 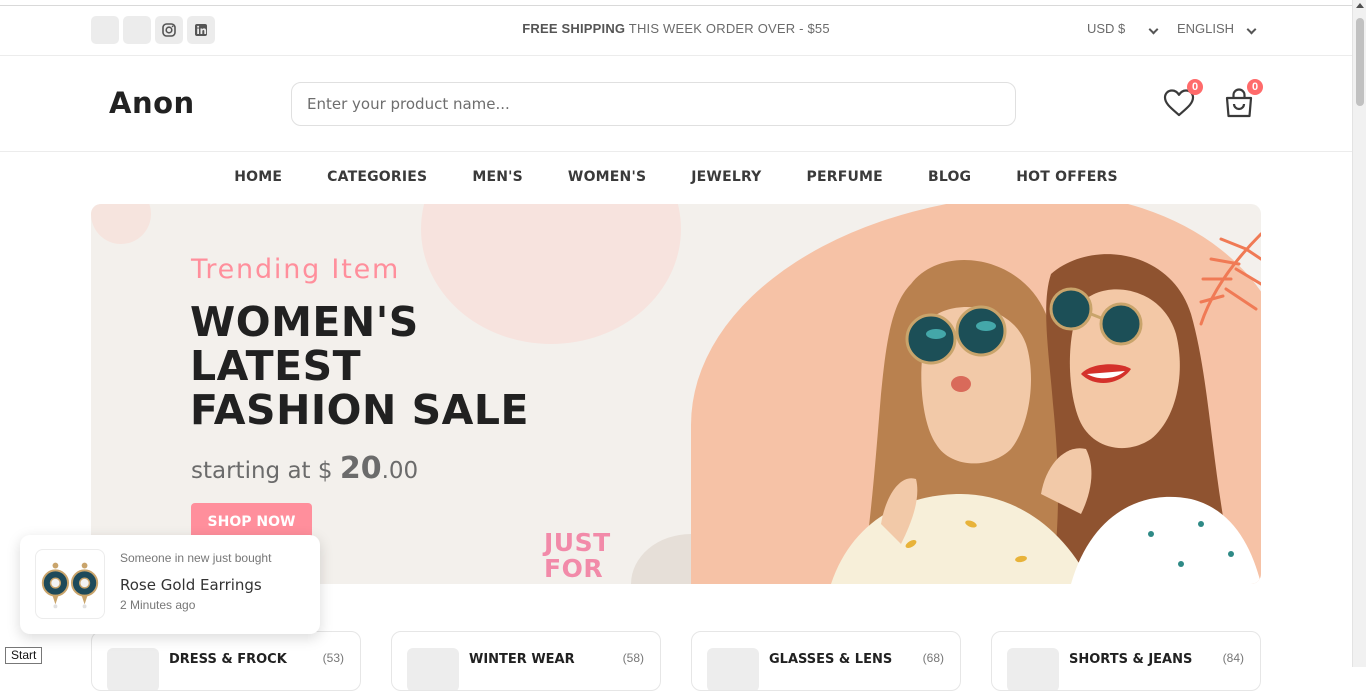 I want to click on category-card: SHORTS & JEANS (84), so click(x=1126, y=661).